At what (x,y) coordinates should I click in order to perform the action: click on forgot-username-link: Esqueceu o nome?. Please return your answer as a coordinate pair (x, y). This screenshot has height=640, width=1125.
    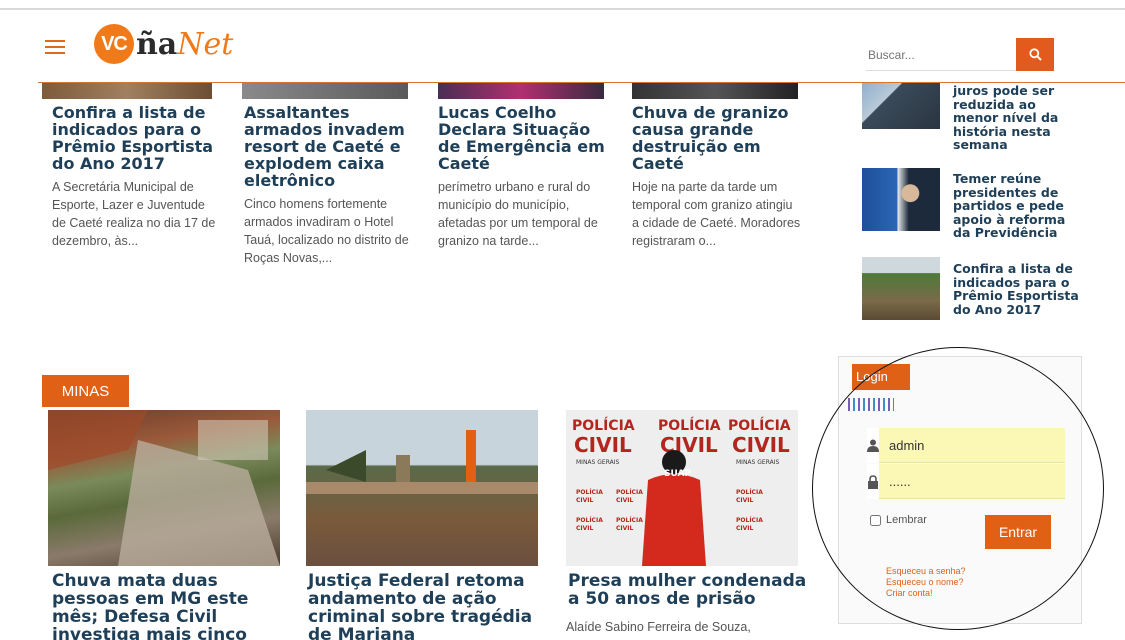
    Looking at the image, I should click on (926, 582).